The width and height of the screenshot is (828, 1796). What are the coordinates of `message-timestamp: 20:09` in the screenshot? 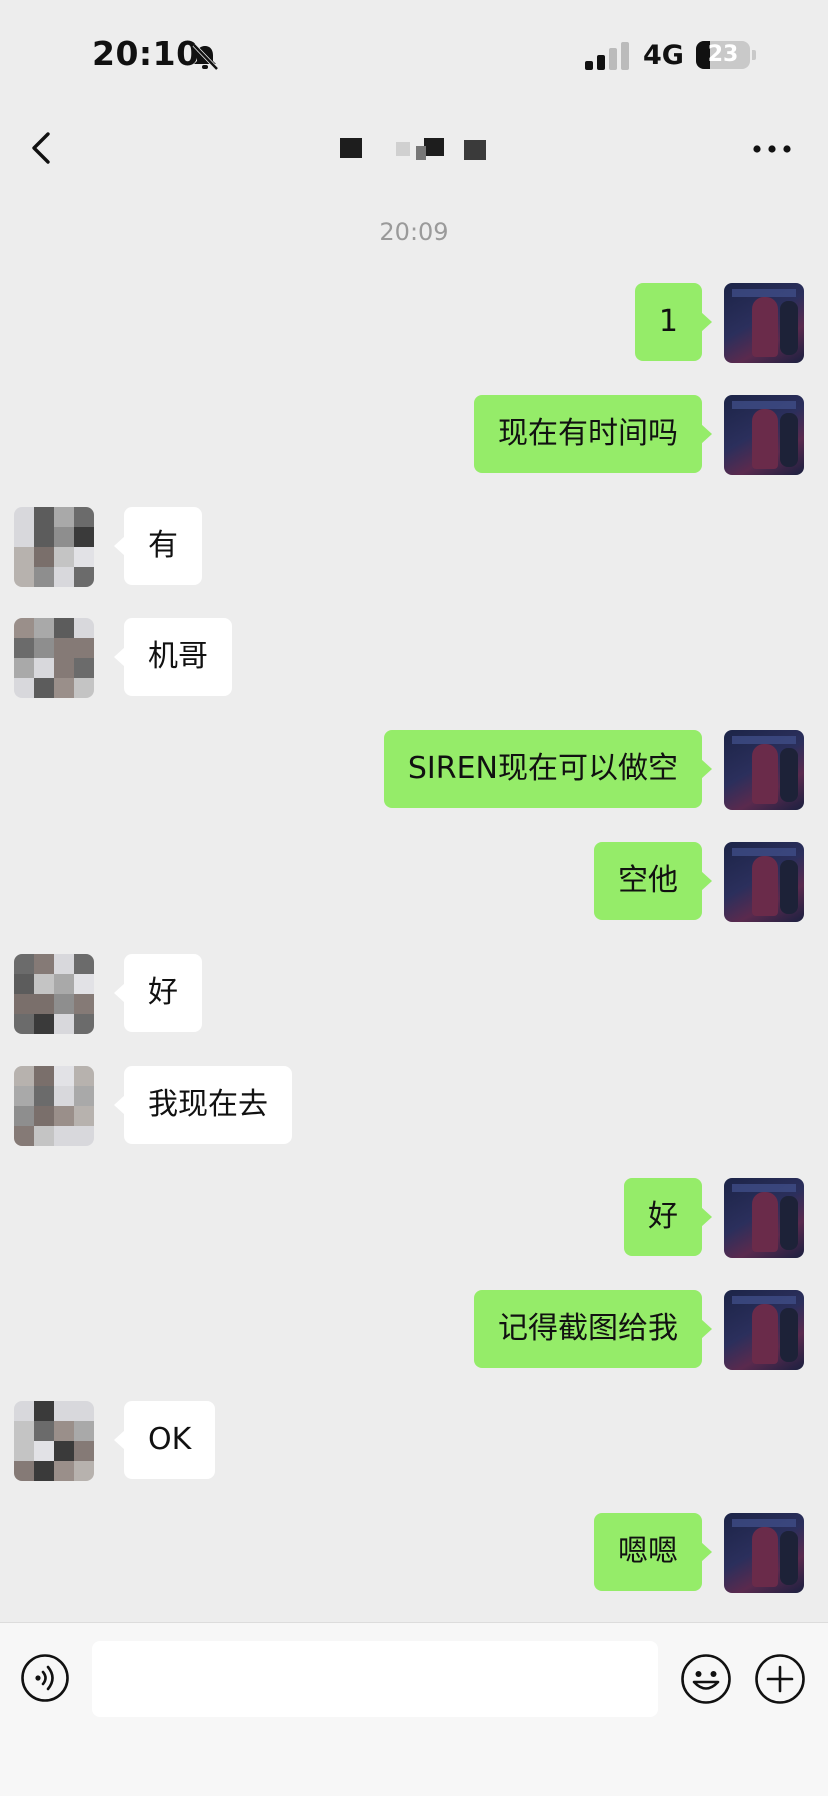 It's located at (414, 232).